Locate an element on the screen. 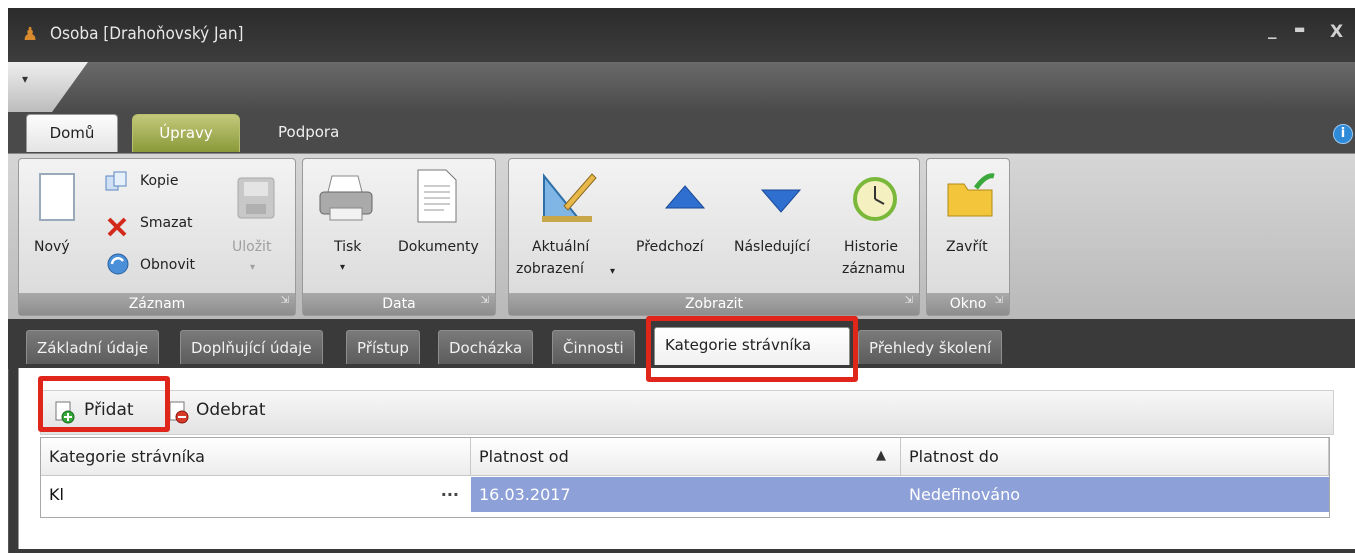 The height and width of the screenshot is (553, 1355). group-label-zobrazit: Zobrazit ⇲ is located at coordinates (714, 304).